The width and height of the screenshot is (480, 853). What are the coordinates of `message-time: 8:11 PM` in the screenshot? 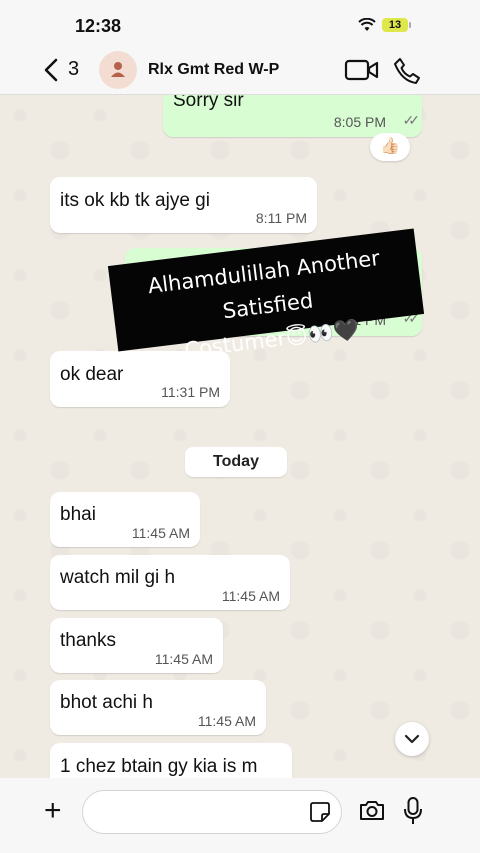 It's located at (281, 218).